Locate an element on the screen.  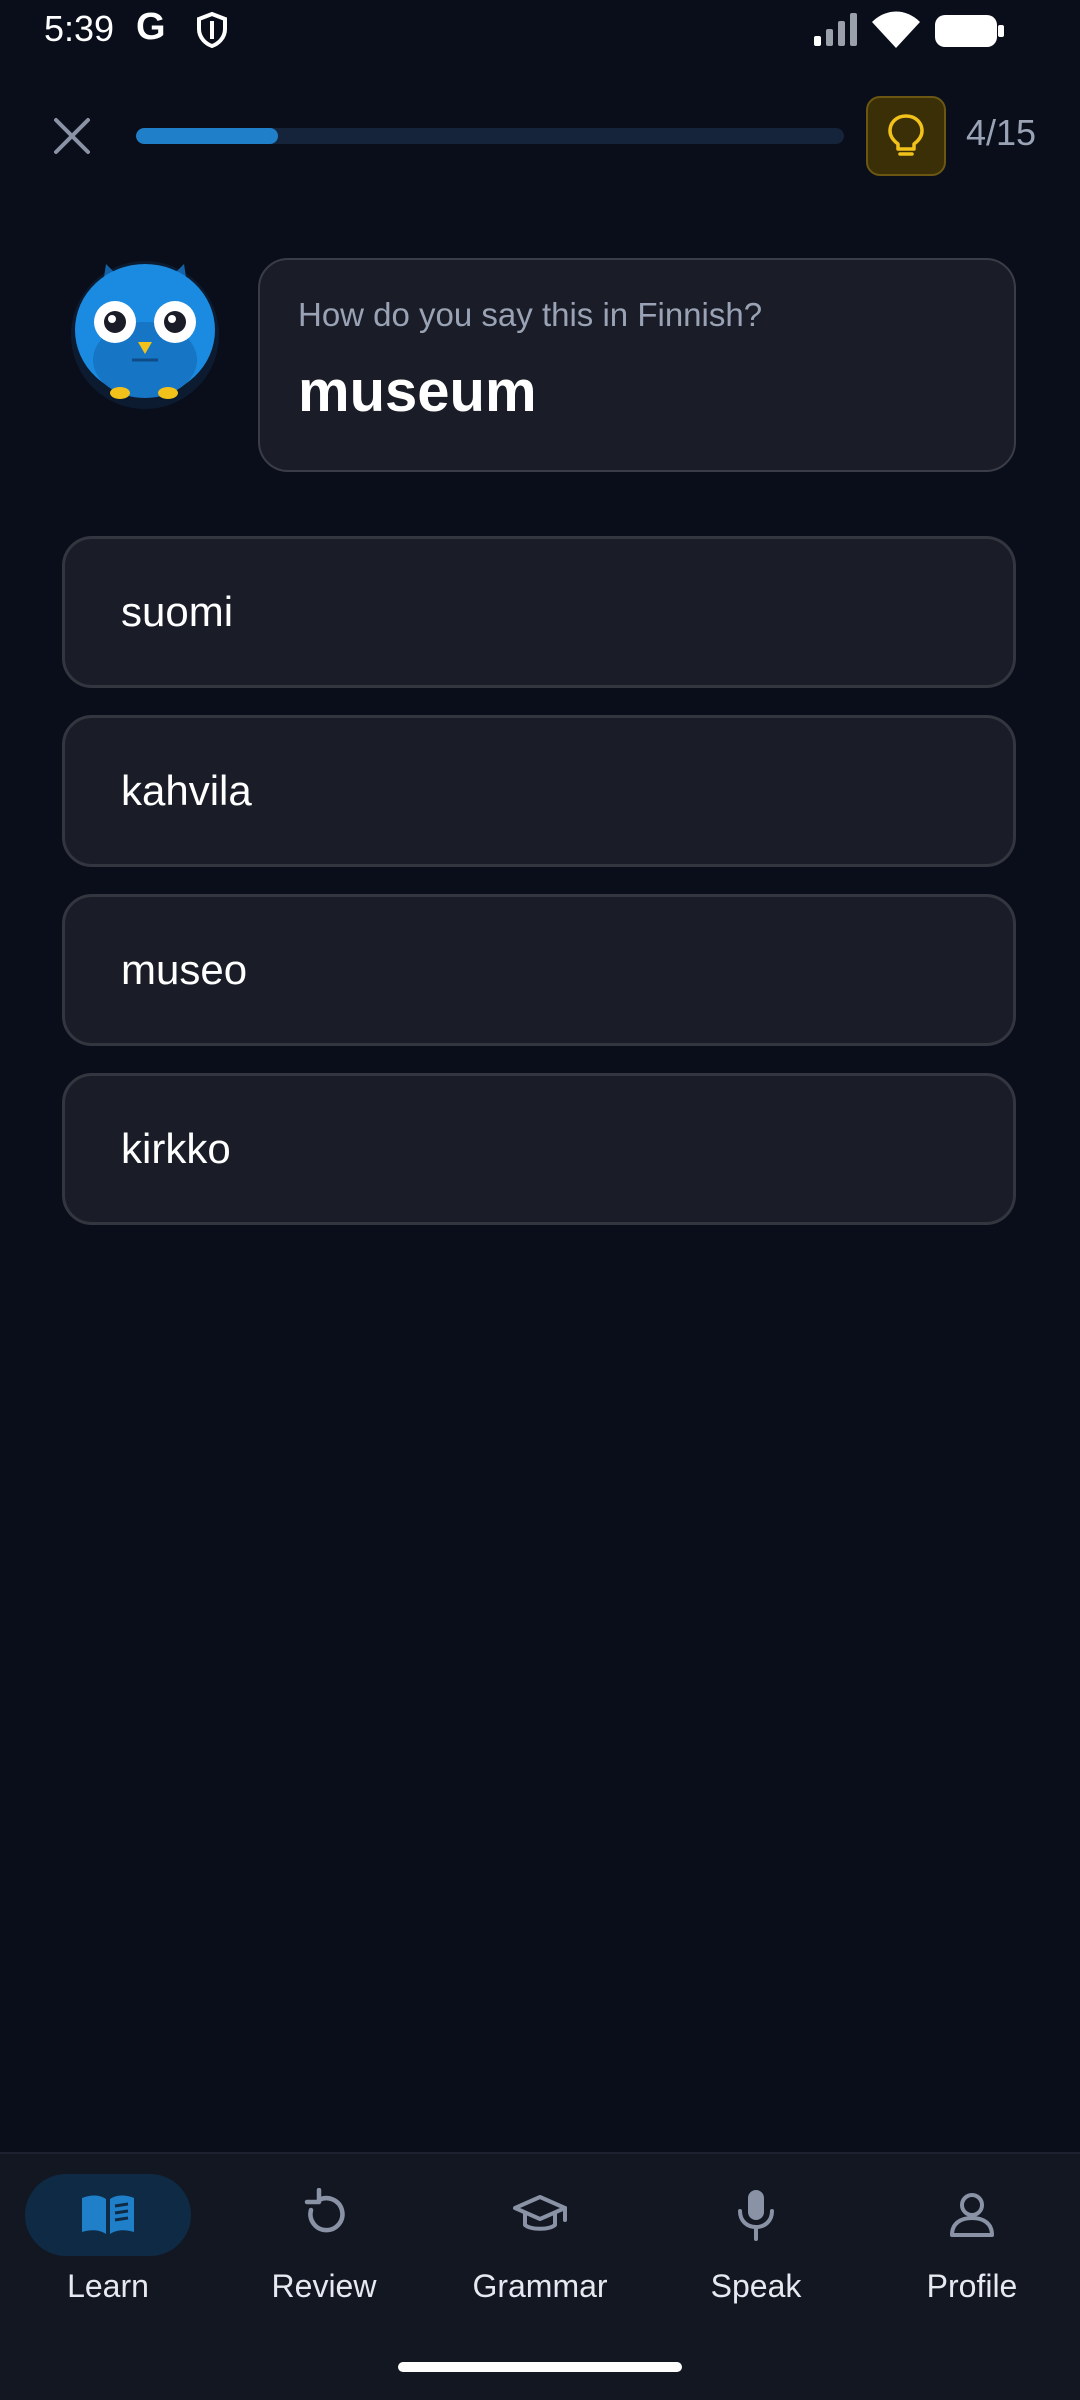
prompt-question: How do you say this in Finnish? is located at coordinates (530, 314).